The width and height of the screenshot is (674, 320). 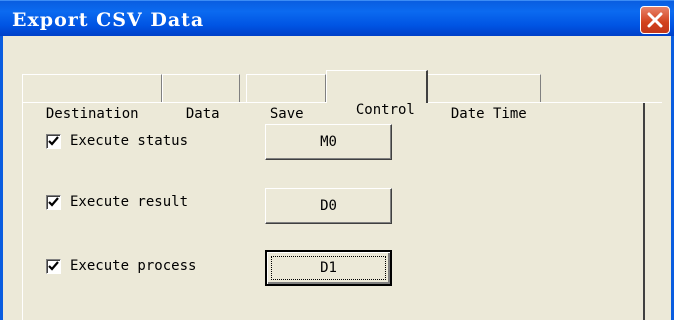 I want to click on tab-date-time: Date Time, so click(x=484, y=98).